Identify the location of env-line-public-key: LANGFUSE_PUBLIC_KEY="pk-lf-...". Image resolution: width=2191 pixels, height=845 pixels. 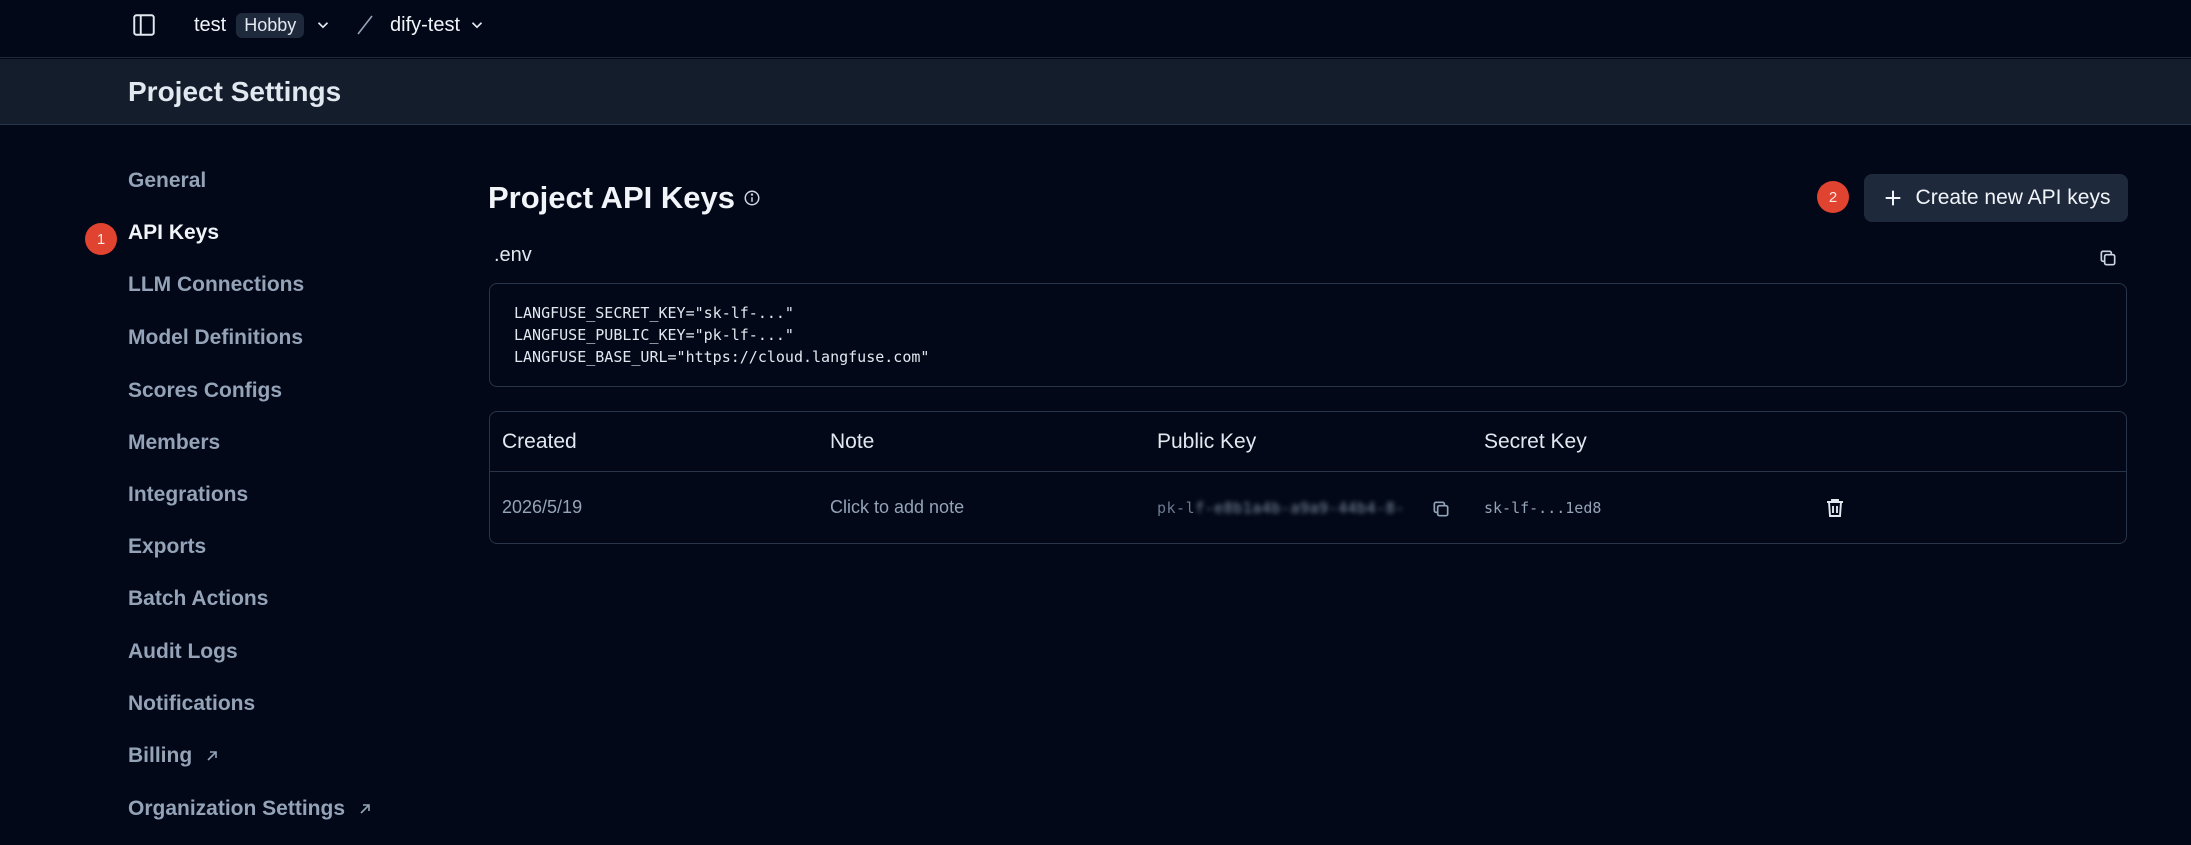
(654, 335).